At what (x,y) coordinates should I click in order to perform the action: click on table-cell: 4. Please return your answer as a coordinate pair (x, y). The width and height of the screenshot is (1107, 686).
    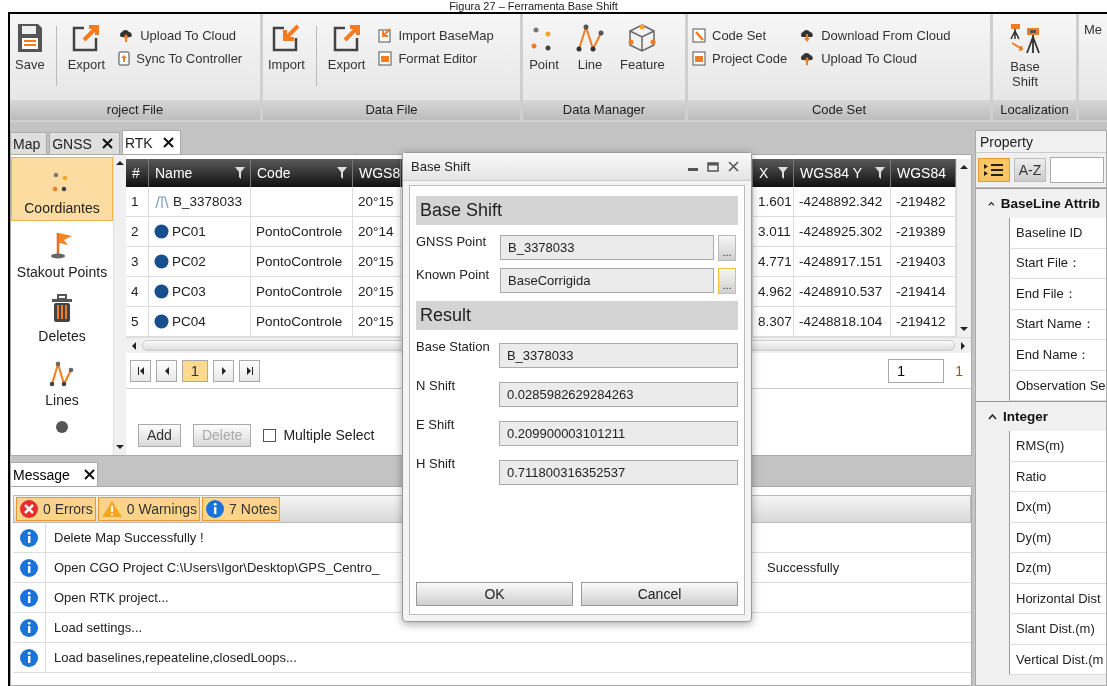
    Looking at the image, I should click on (137, 292).